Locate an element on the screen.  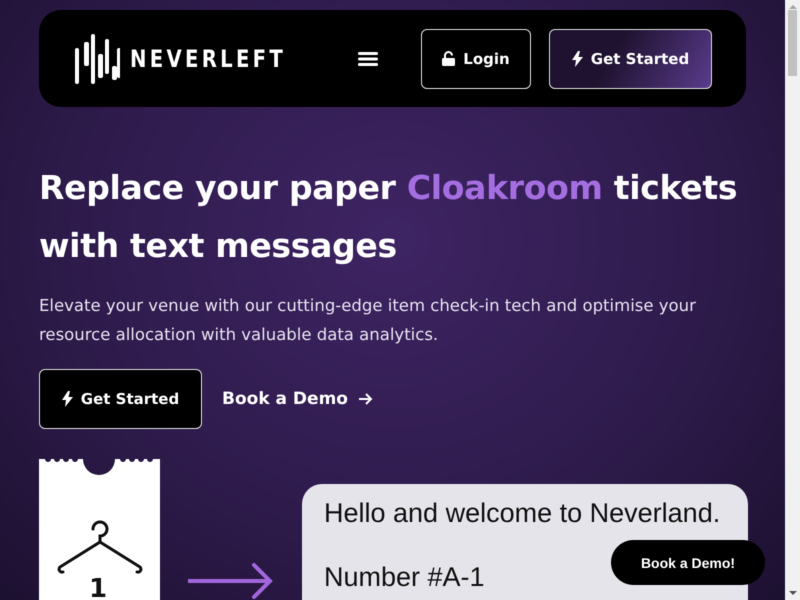
message-text: Hello and welcome to Neverland. is located at coordinates (522, 513).